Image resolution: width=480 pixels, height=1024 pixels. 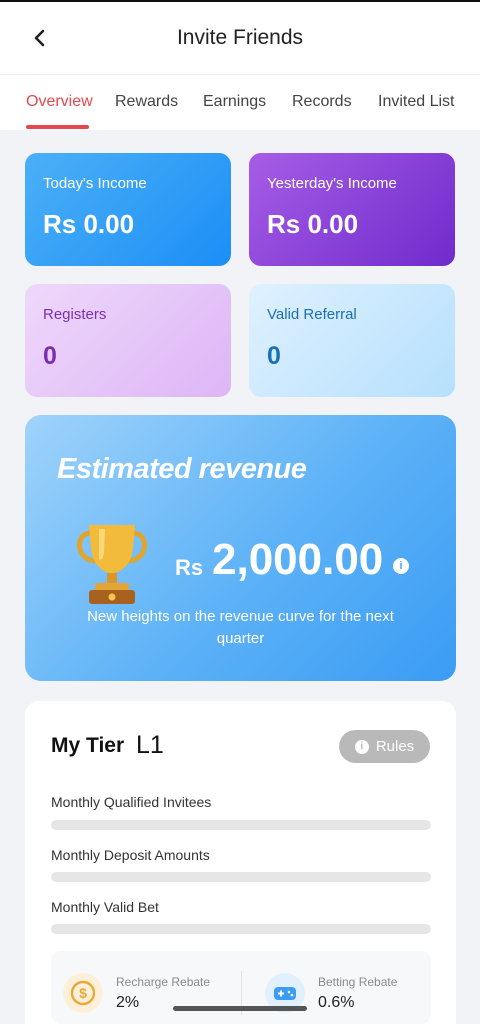 I want to click on yesterday-income-label: Yesterday's Income, so click(x=332, y=183).